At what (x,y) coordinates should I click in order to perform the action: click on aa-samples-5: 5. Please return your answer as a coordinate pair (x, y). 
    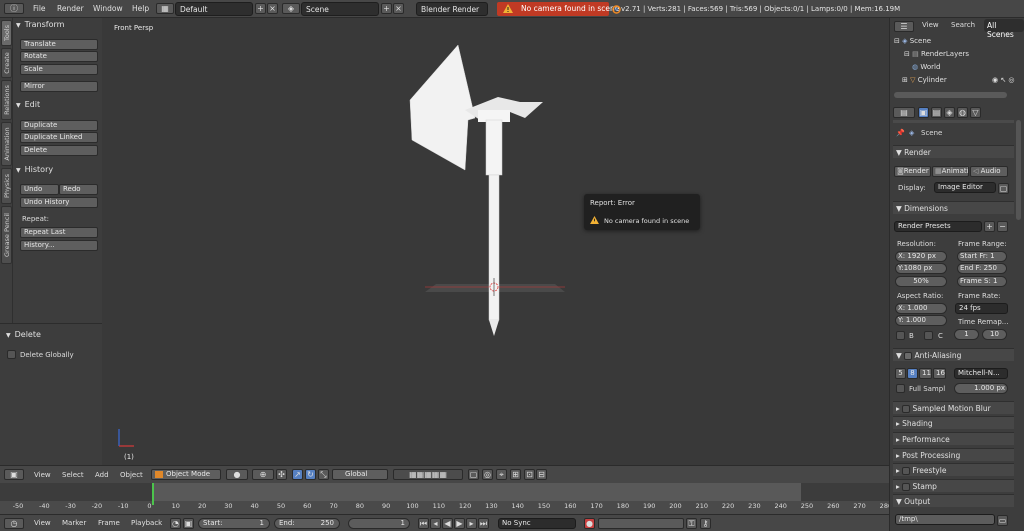
    Looking at the image, I should click on (900, 373).